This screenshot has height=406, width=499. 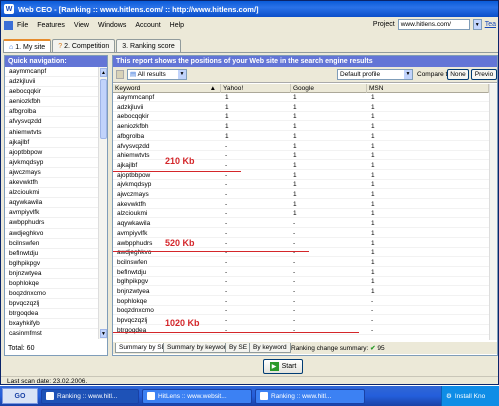 What do you see at coordinates (22, 25) in the screenshot?
I see `menu-file: File` at bounding box center [22, 25].